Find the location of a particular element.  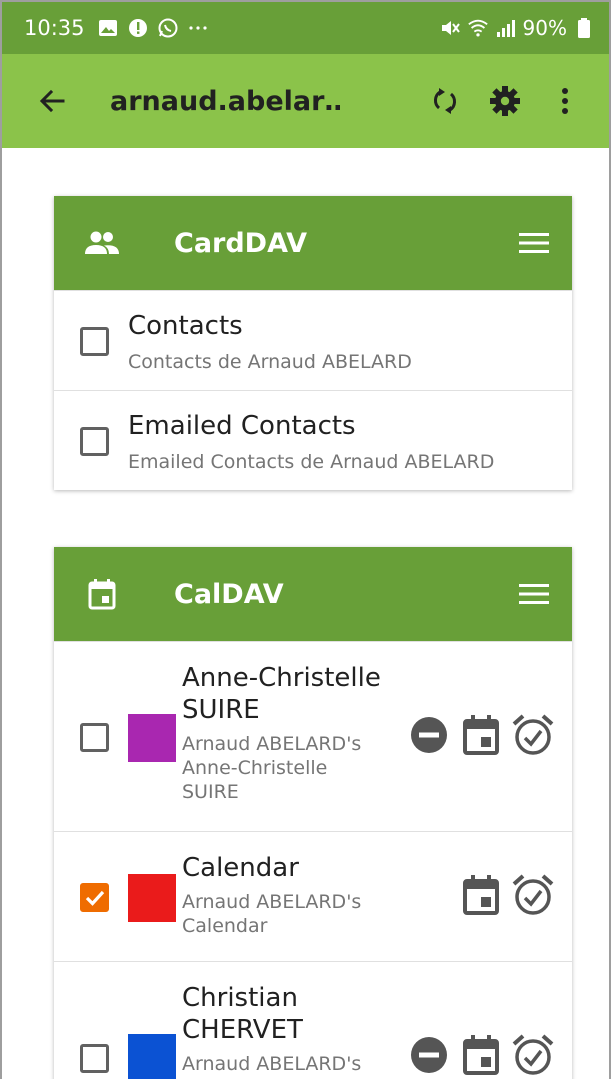

emailed-contacts-checkbox is located at coordinates (94, 441).